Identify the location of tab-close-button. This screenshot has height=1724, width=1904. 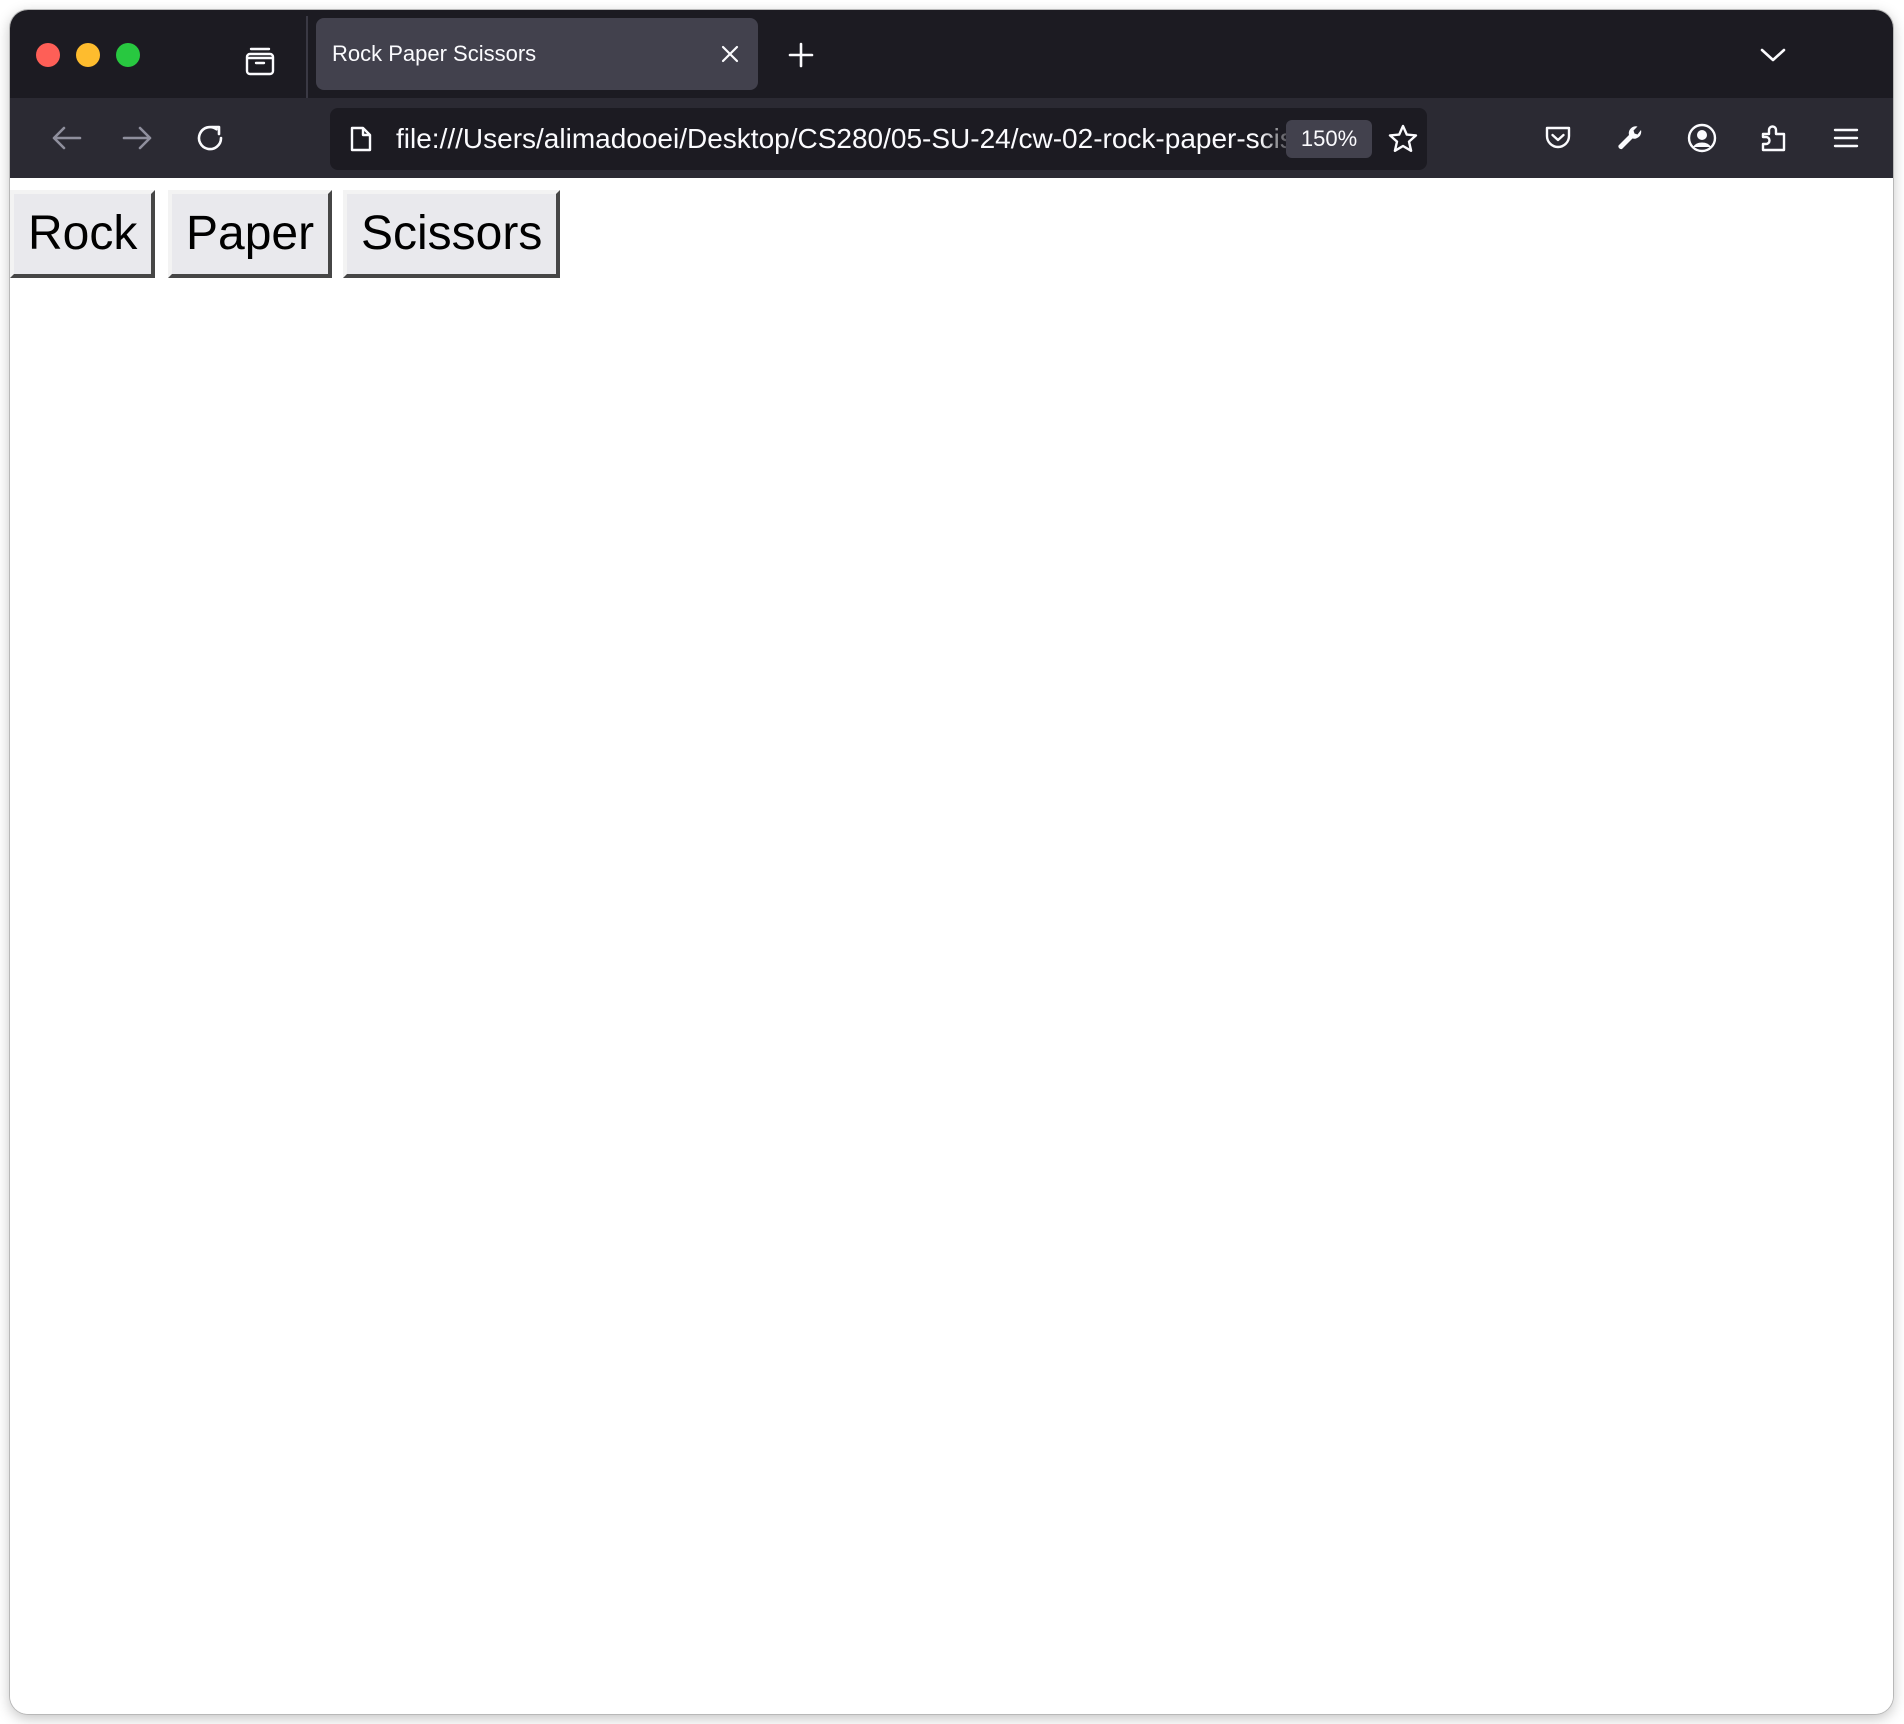
(730, 54).